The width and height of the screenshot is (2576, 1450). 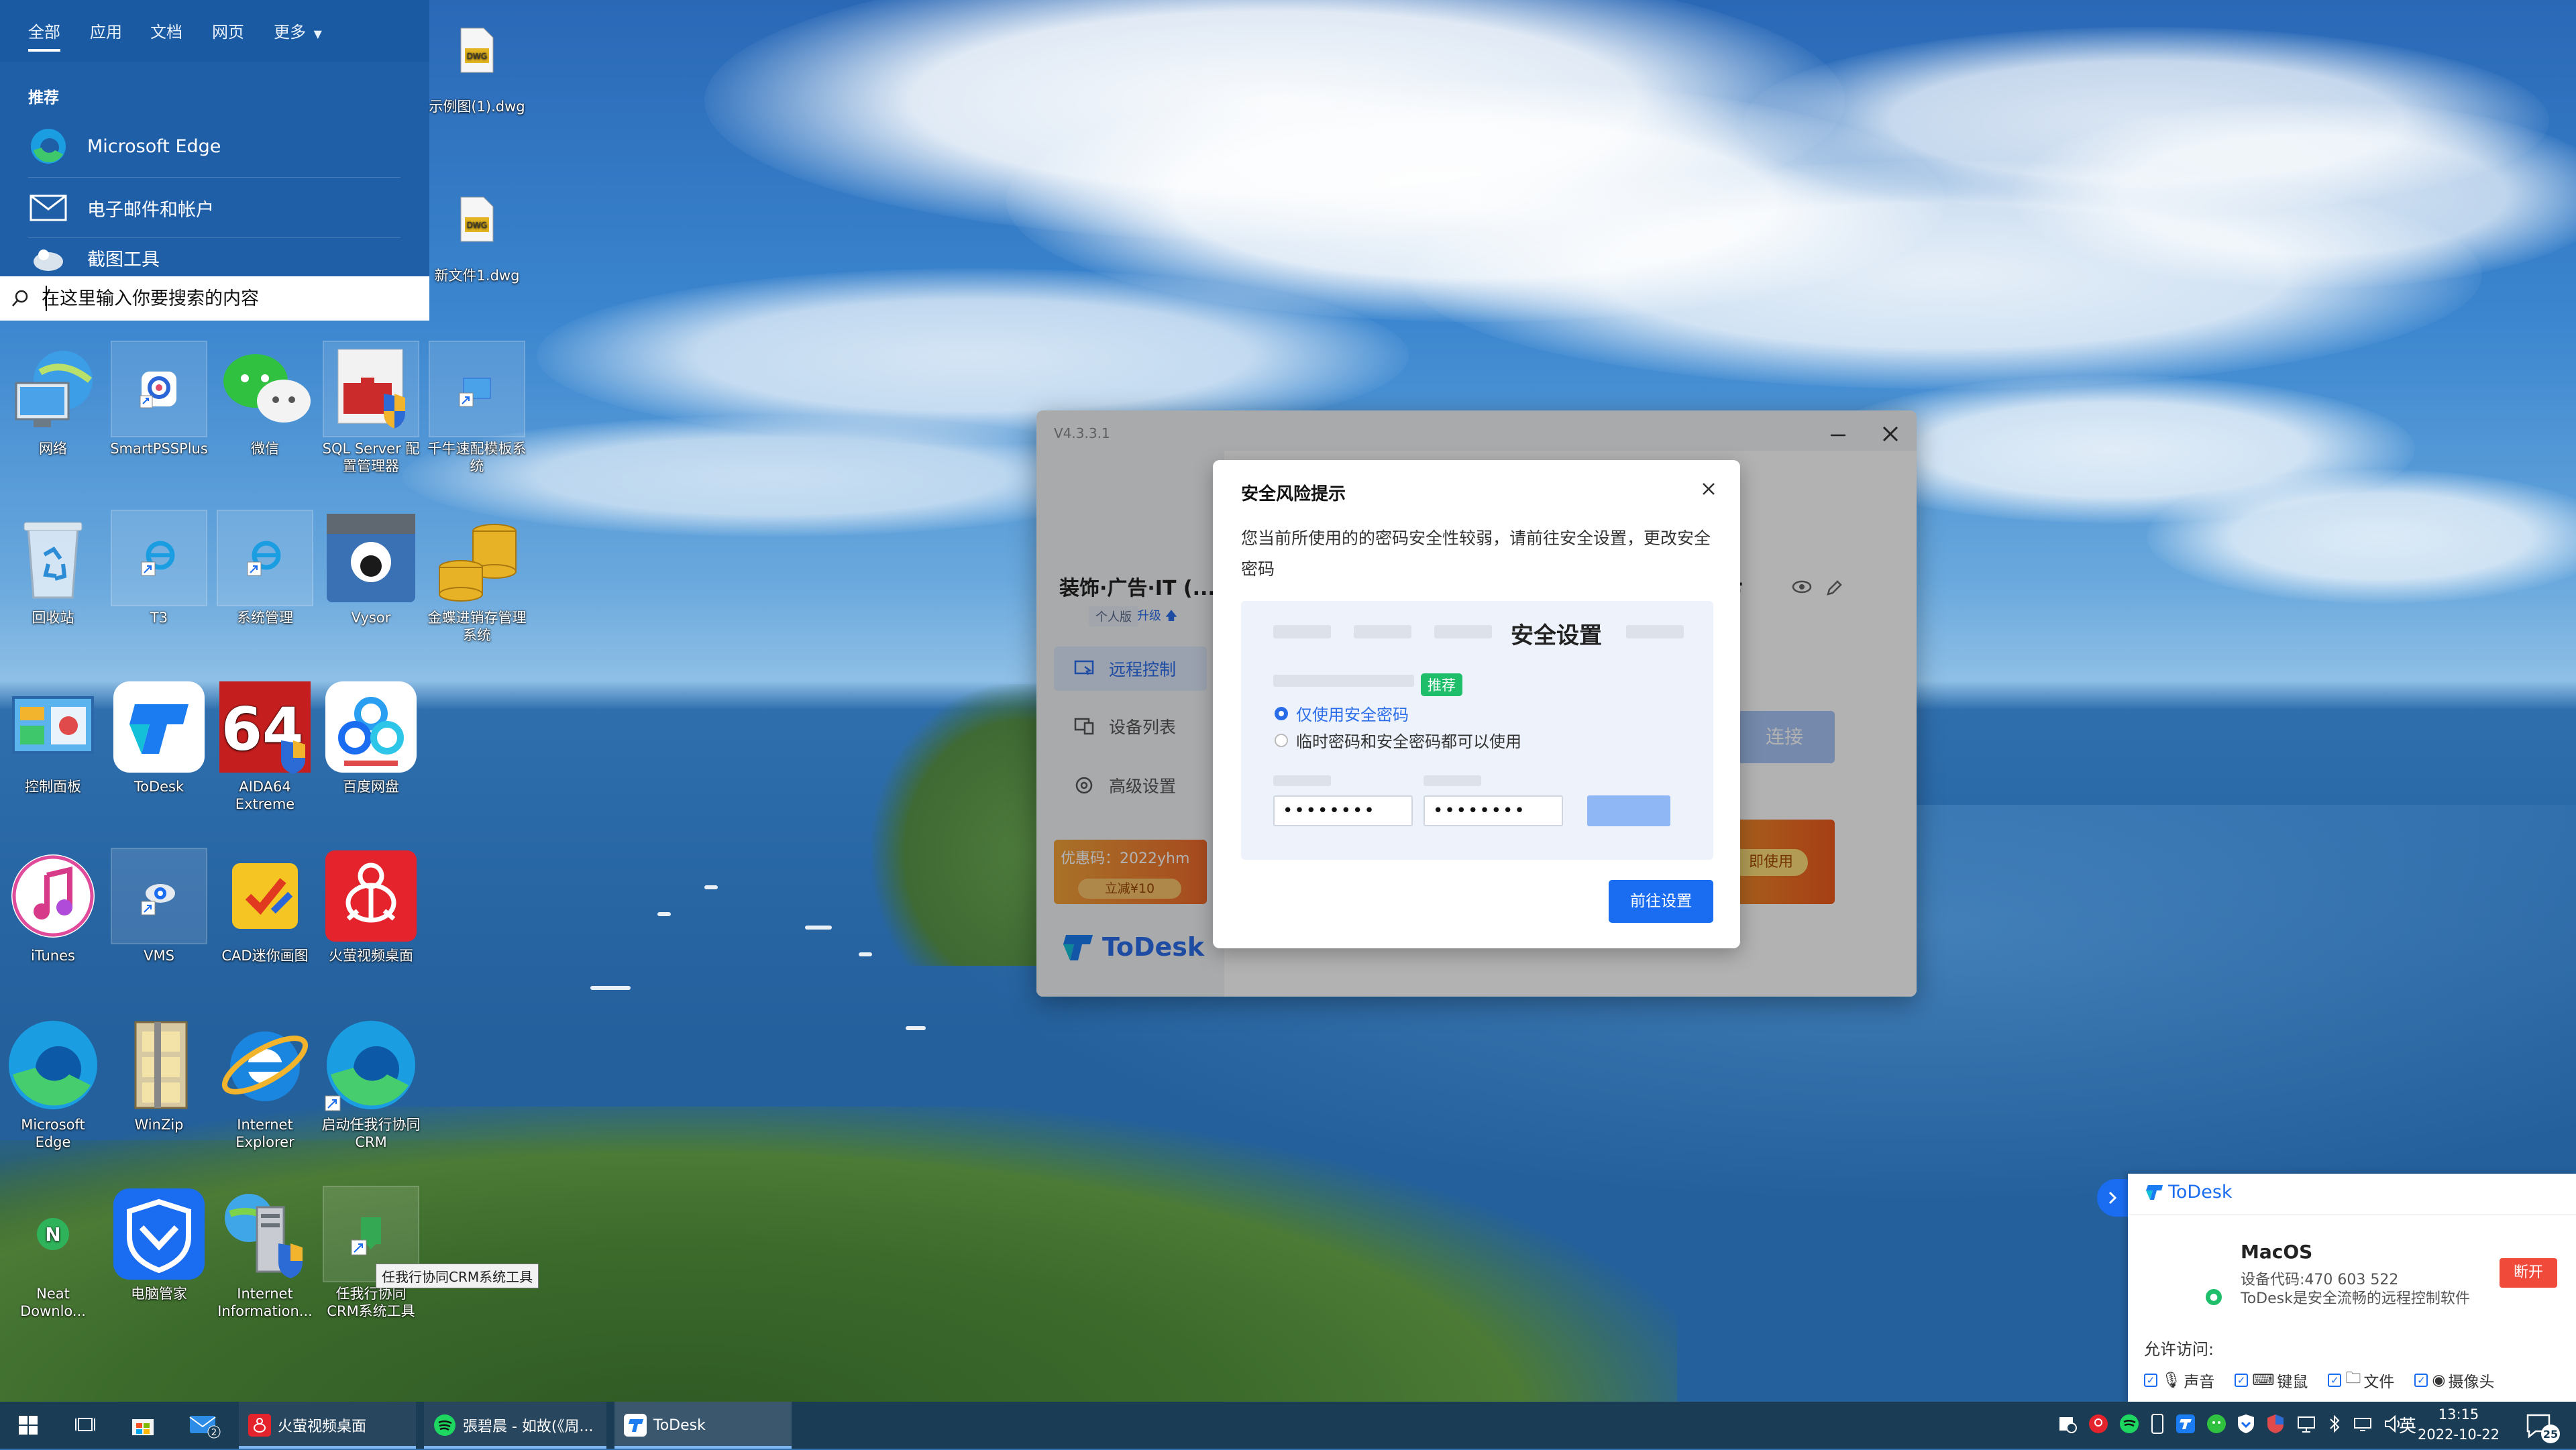 I want to click on desktop-icon-huoying: 火萤视频桌面, so click(x=371, y=906).